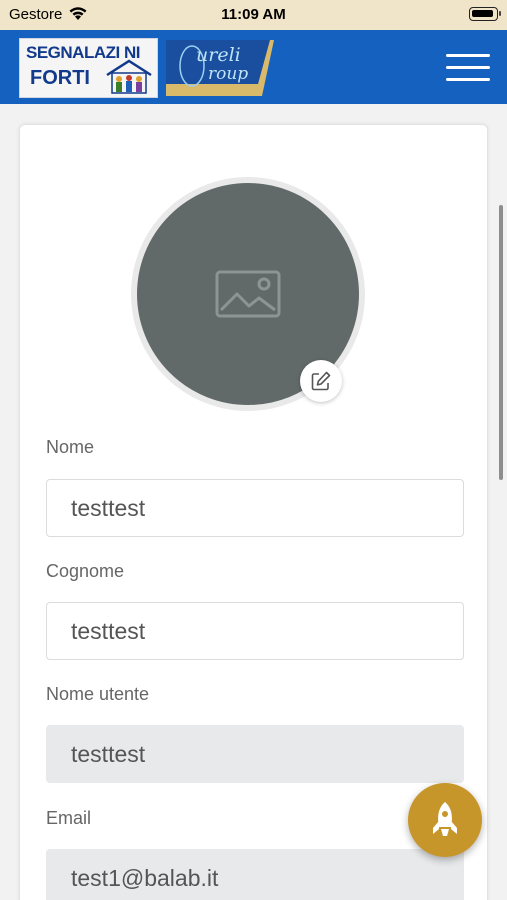 The image size is (507, 900). I want to click on rocket-icon, so click(445, 819).